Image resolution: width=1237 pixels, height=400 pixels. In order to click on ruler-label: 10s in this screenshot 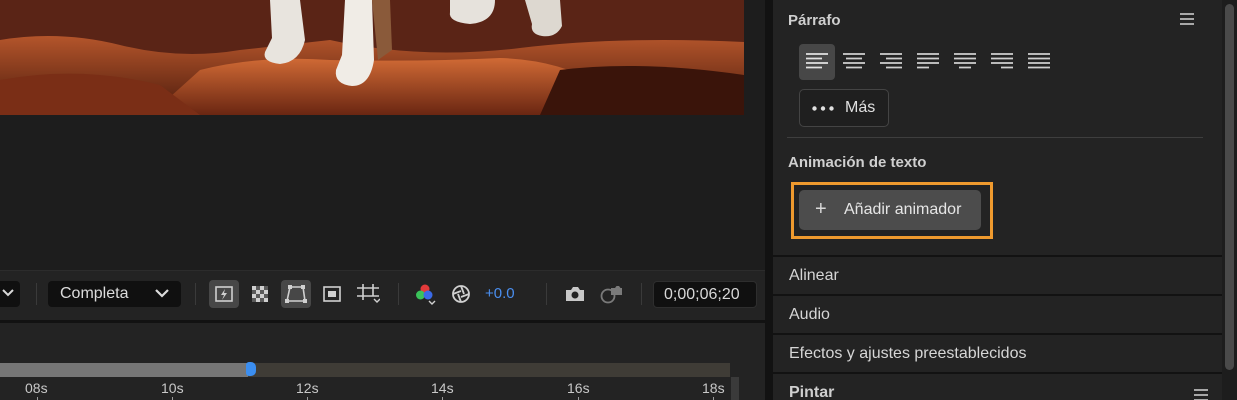, I will do `click(172, 388)`.